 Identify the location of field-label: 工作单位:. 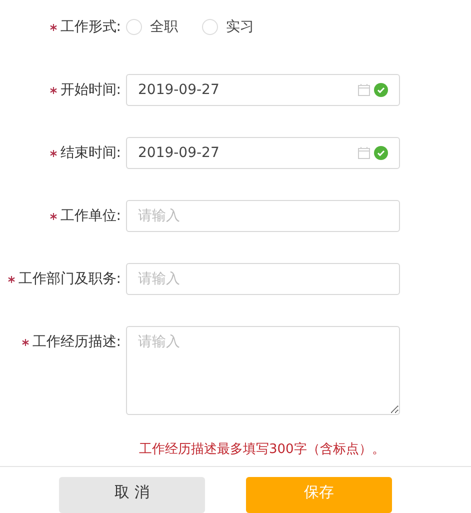
(90, 216).